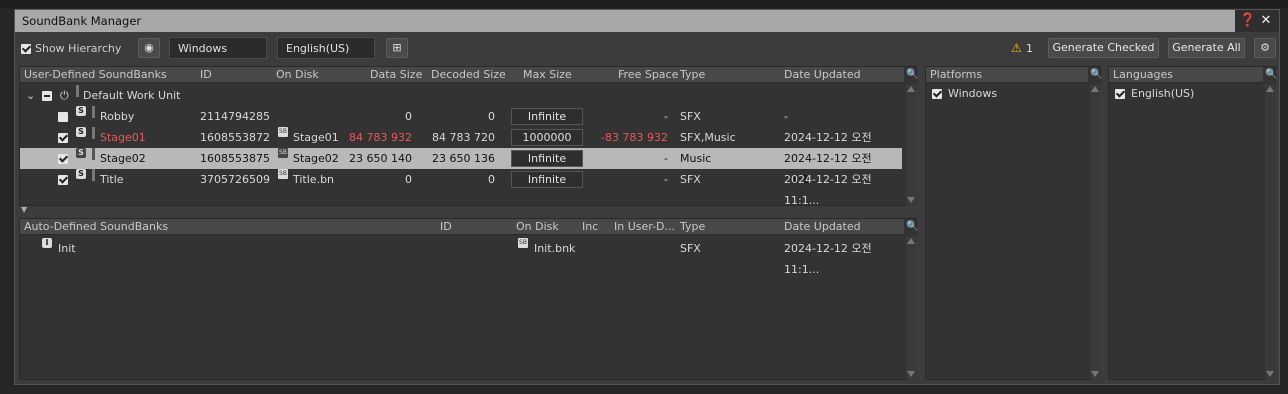  I want to click on work-unit-label: Default Work Unit, so click(132, 95).